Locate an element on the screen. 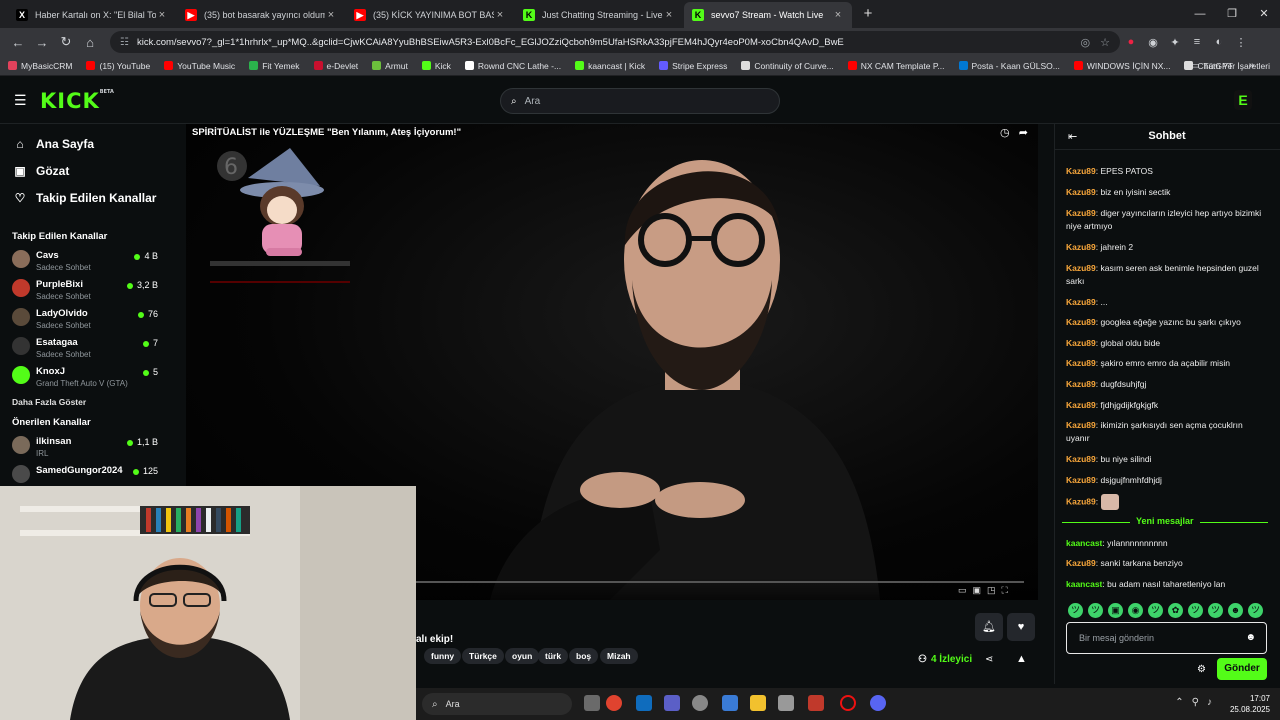 Image resolution: width=1280 pixels, height=720 pixels. share-arrow-icon: ➦ is located at coordinates (1023, 133).